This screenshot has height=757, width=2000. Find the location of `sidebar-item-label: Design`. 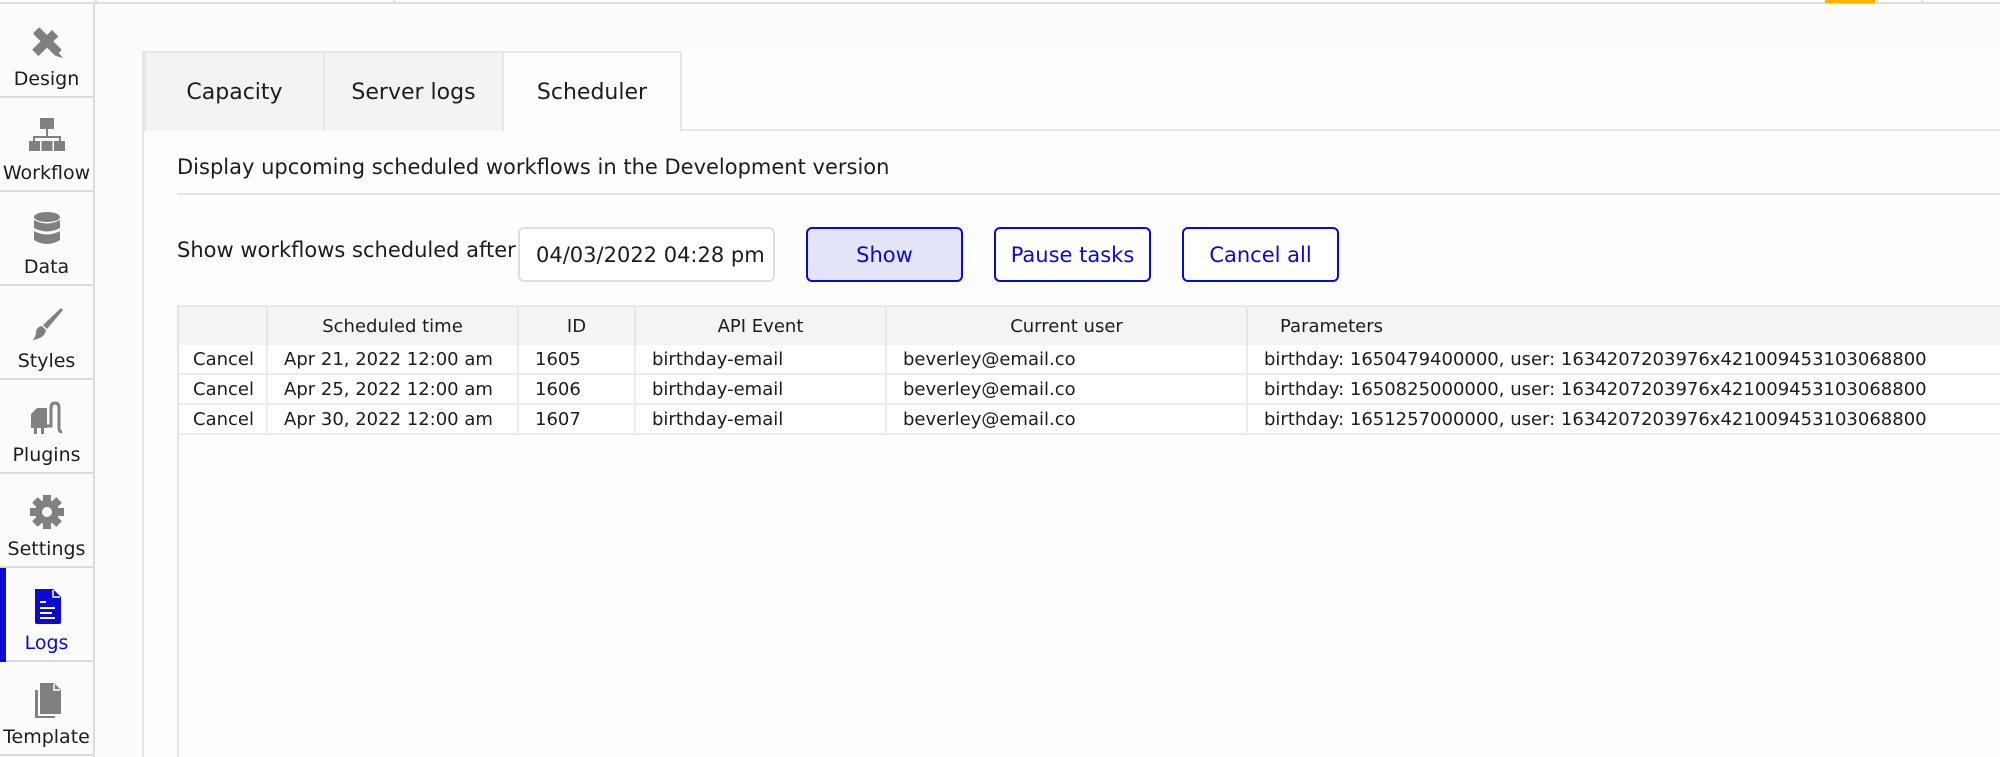

sidebar-item-label: Design is located at coordinates (46, 79).